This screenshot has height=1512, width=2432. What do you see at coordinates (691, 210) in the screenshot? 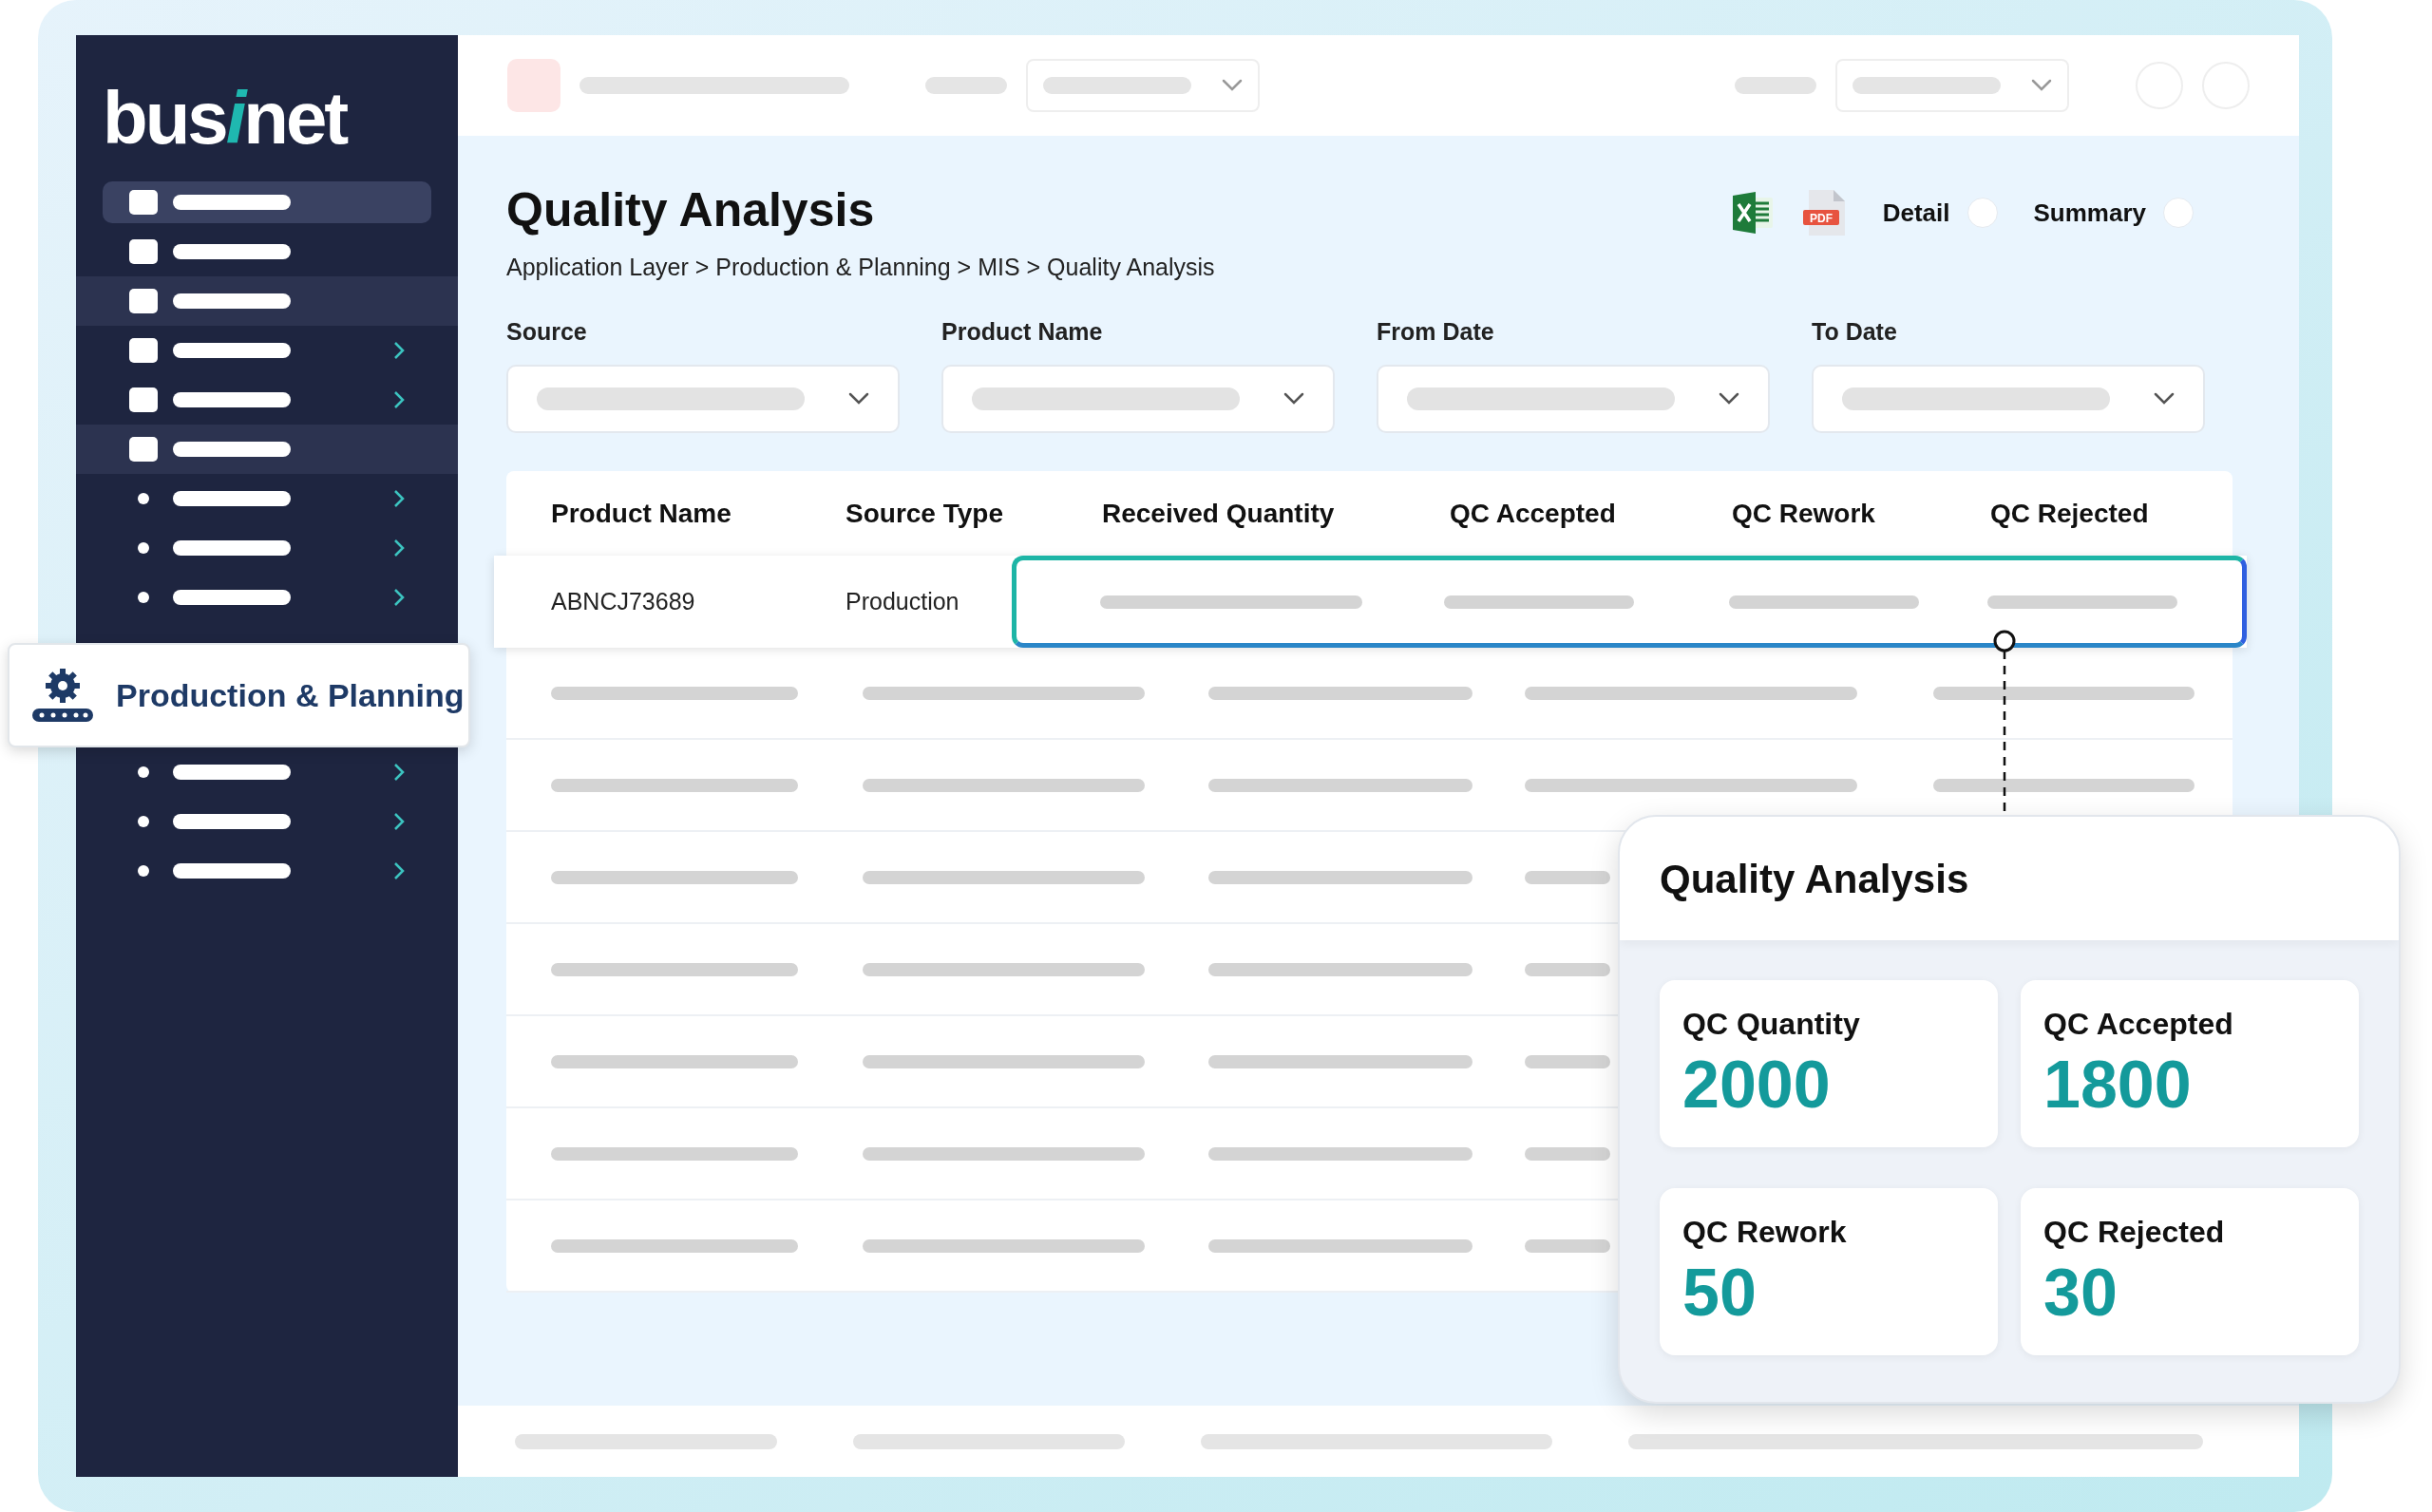
I see `page-title: Quality Analysis` at bounding box center [691, 210].